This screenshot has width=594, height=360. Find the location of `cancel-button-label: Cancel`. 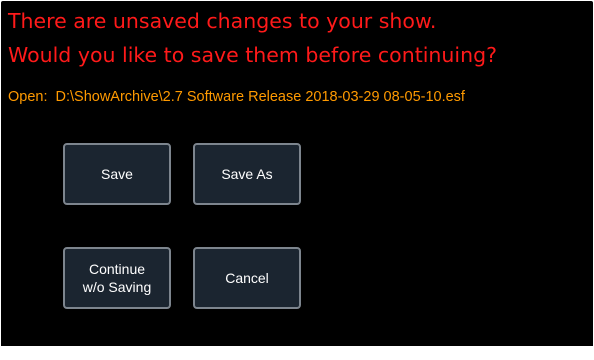

cancel-button-label: Cancel is located at coordinates (247, 278).